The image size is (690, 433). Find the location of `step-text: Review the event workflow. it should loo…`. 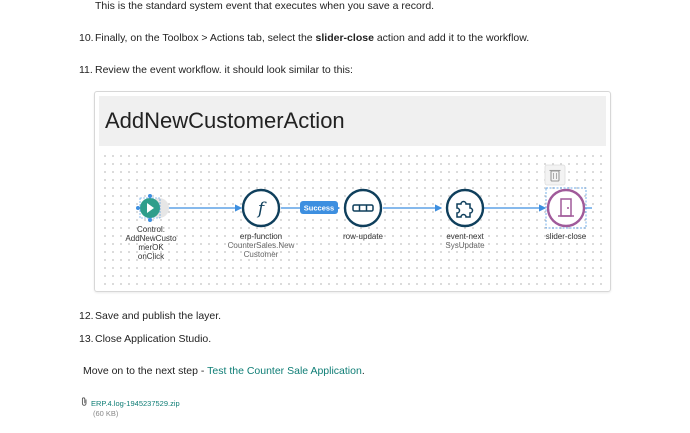

step-text: Review the event workflow. it should loo… is located at coordinates (224, 70).